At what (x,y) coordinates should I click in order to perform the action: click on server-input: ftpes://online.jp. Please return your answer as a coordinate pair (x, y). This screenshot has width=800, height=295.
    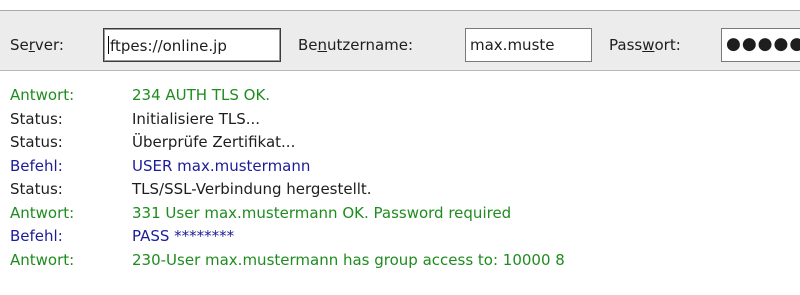
    Looking at the image, I should click on (192, 45).